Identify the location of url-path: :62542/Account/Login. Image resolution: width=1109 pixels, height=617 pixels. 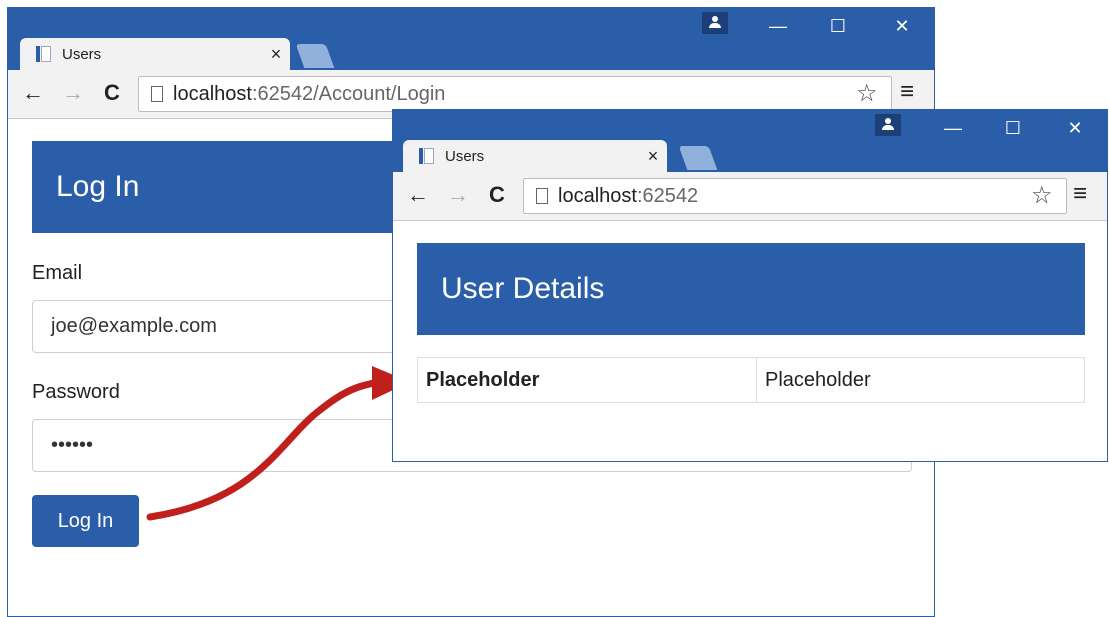
(348, 93).